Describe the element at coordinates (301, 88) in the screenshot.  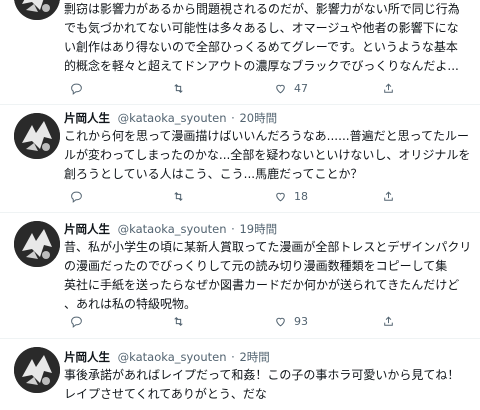
I see `like-count: 47` at that location.